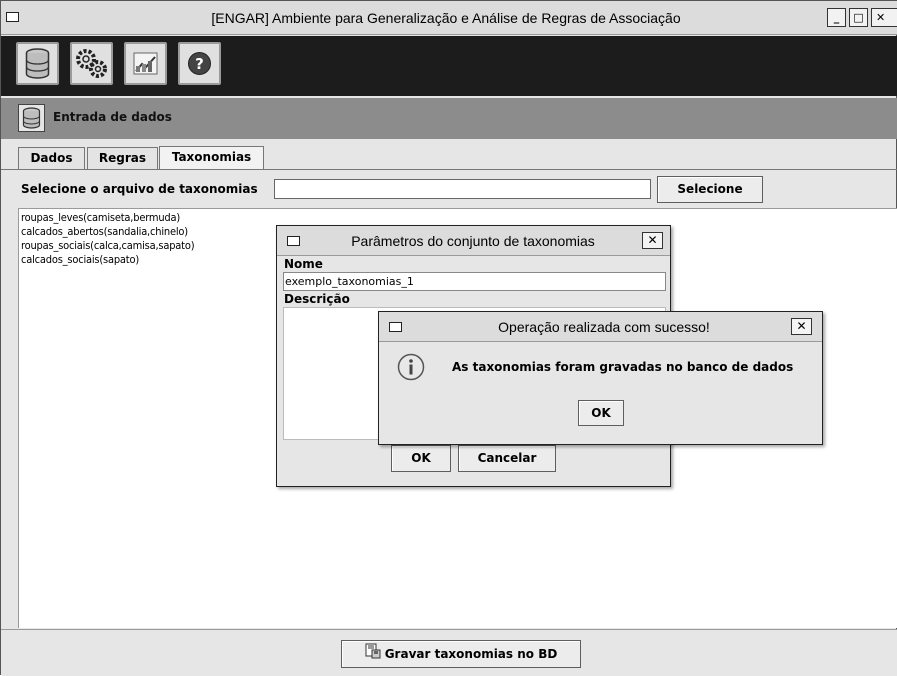  Describe the element at coordinates (373, 655) in the screenshot. I see `save-db-icon` at that location.